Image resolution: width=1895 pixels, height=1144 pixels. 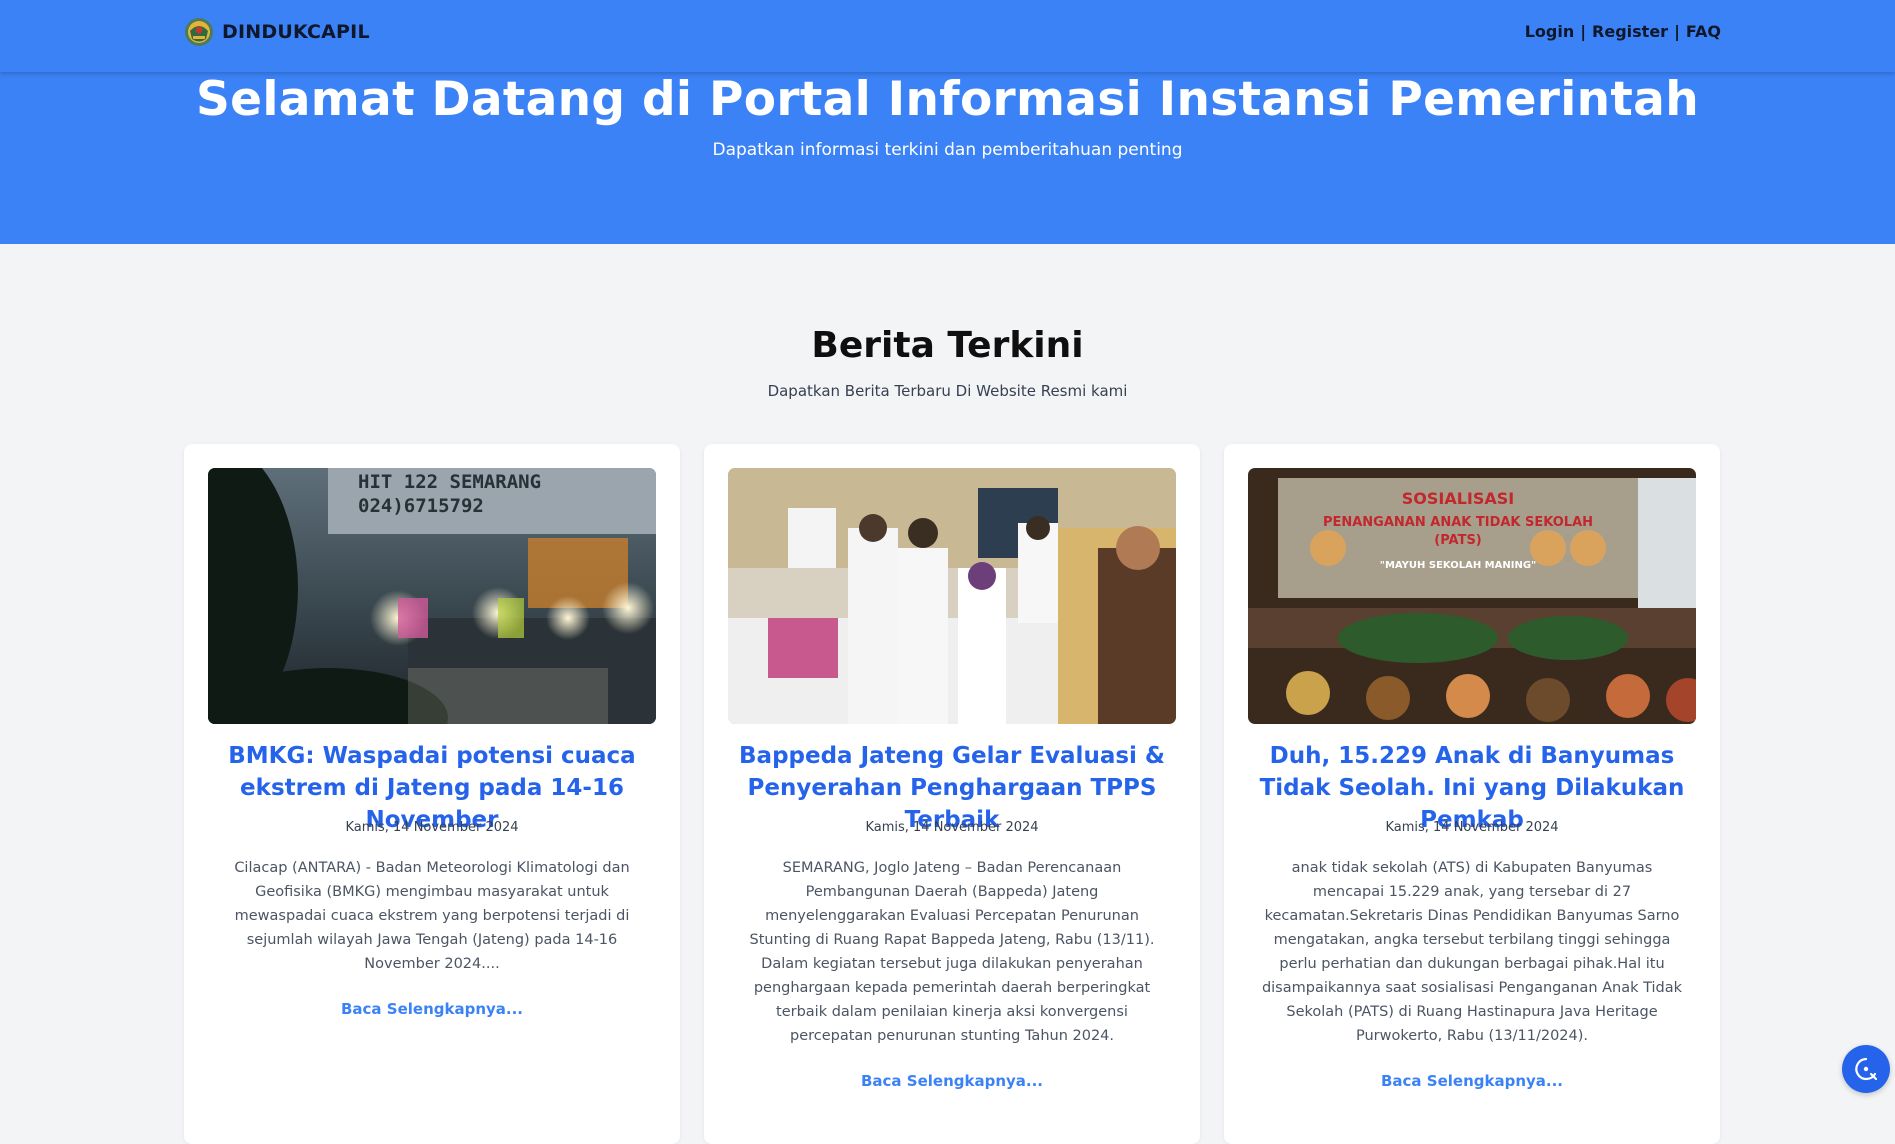 What do you see at coordinates (199, 32) in the screenshot?
I see `coat-of-arms-icon` at bounding box center [199, 32].